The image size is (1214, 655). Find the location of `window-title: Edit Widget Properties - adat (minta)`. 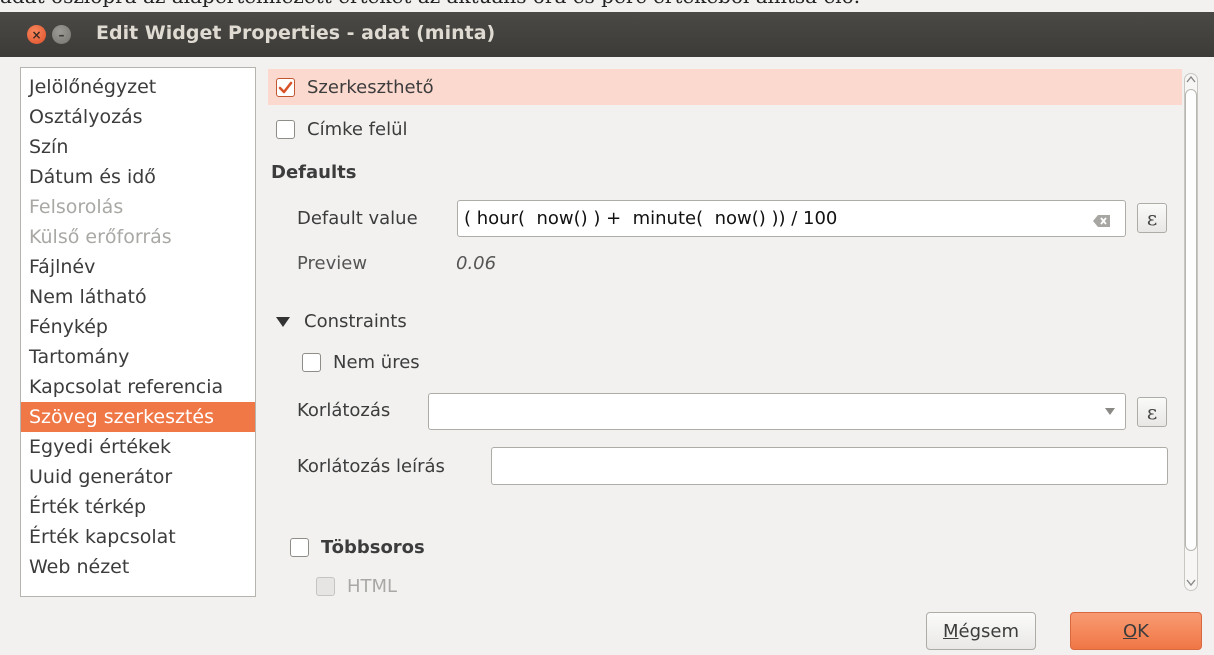

window-title: Edit Widget Properties - adat (minta) is located at coordinates (296, 33).